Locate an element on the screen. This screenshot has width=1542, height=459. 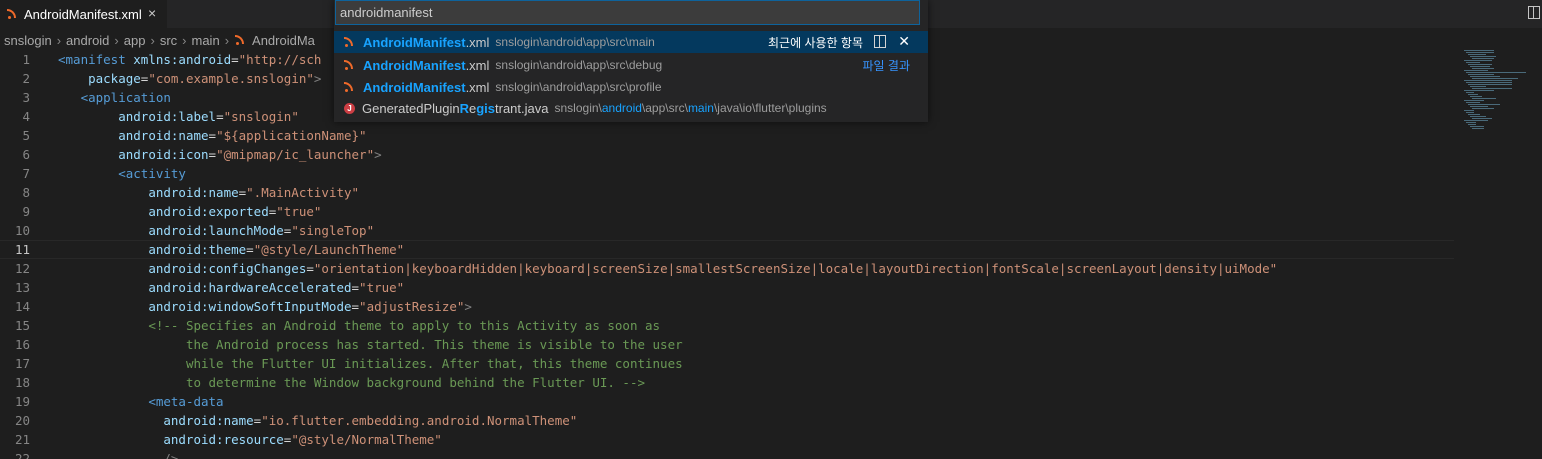
breadcrumb-item: snslogin is located at coordinates (28, 40).